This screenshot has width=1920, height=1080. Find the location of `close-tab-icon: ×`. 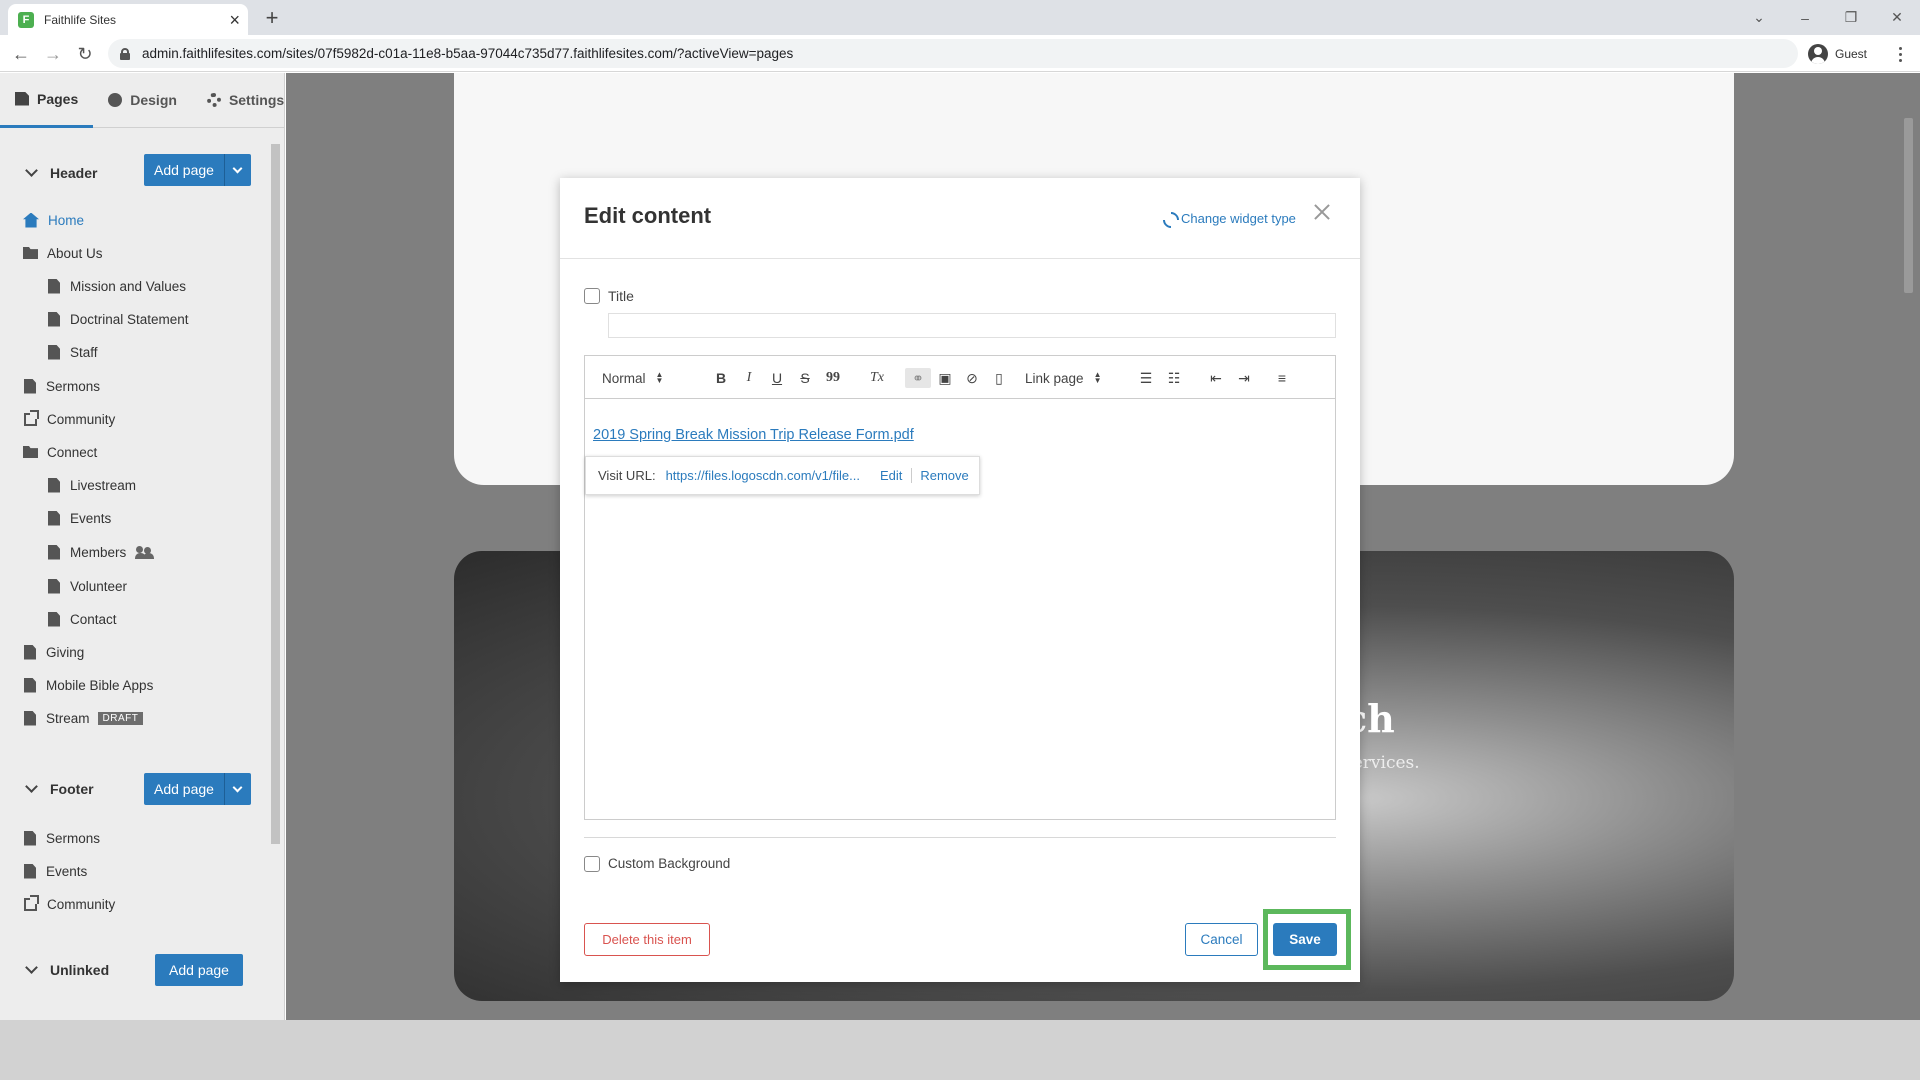

close-tab-icon: × is located at coordinates (234, 20).